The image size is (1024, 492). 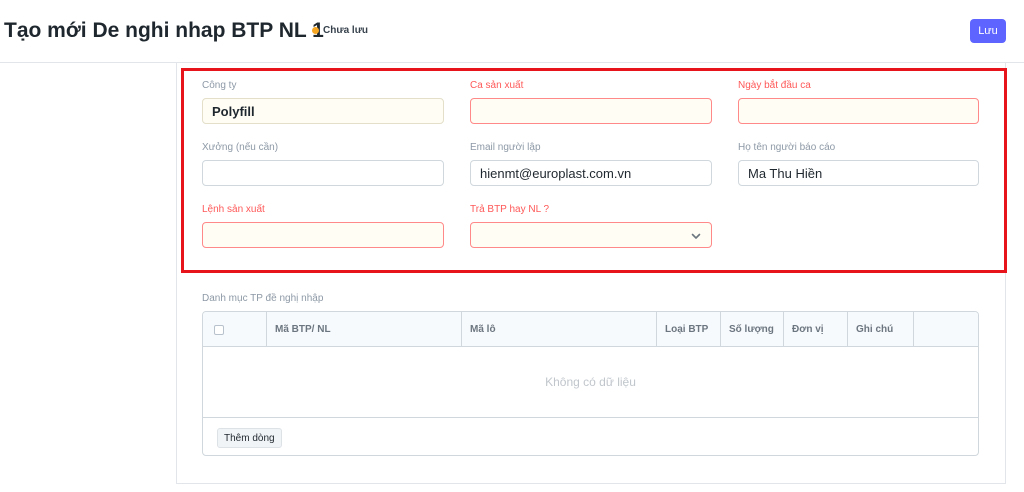 I want to click on shift-label: Ca sản xuất, so click(x=497, y=85).